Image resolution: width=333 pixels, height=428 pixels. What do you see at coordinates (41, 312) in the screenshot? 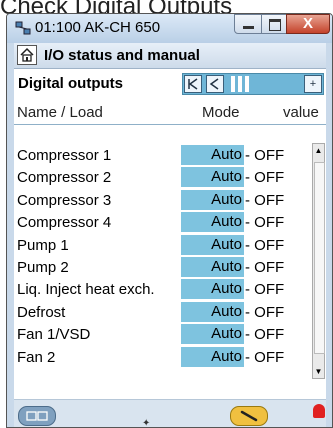
I see `output-name: Defrost` at bounding box center [41, 312].